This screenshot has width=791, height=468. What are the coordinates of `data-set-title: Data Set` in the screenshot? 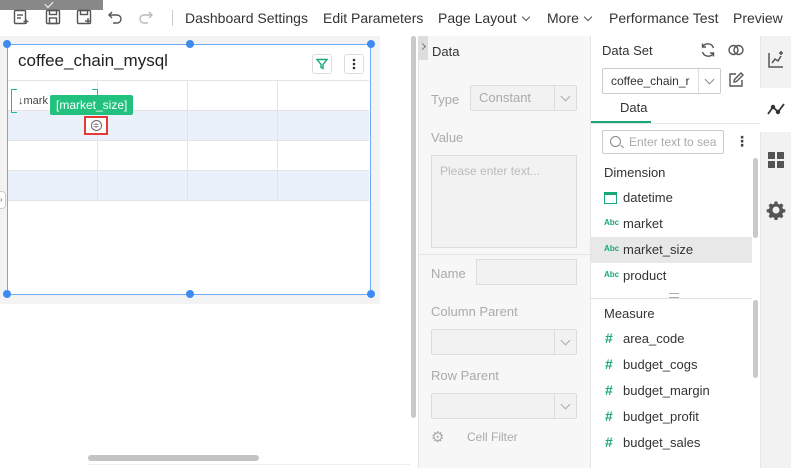 It's located at (627, 50).